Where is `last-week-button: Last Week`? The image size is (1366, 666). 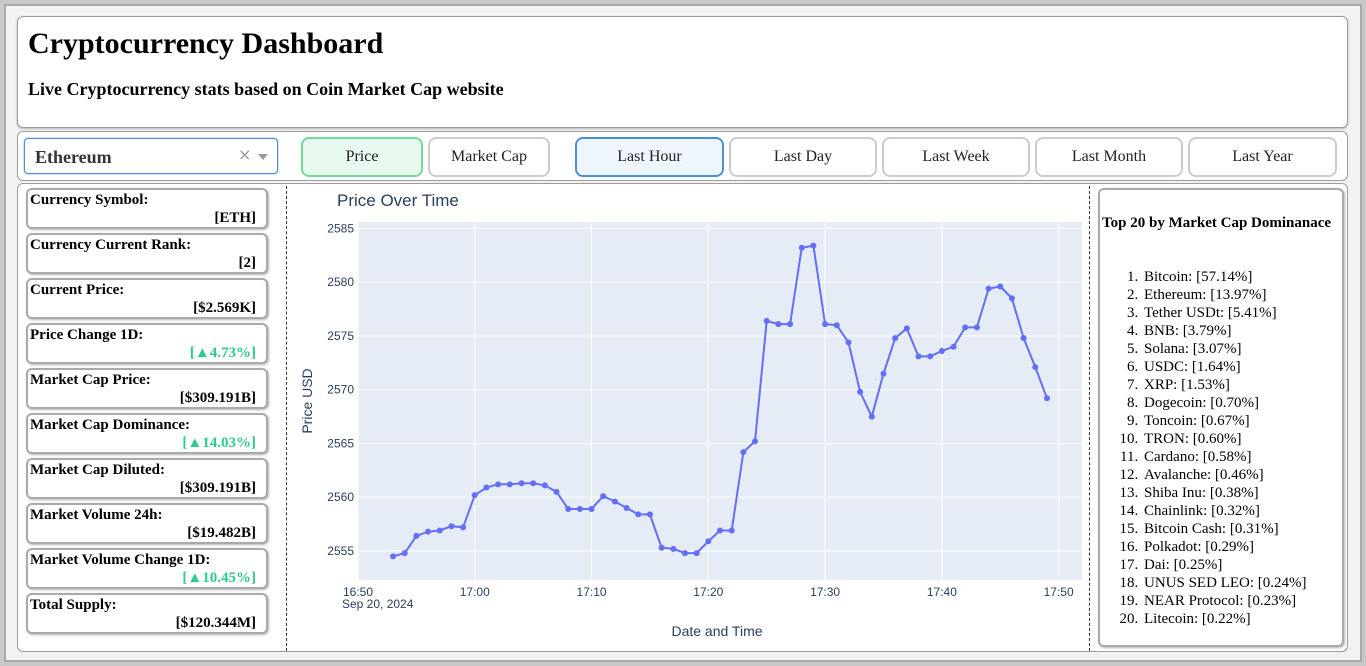 last-week-button: Last Week is located at coordinates (956, 157).